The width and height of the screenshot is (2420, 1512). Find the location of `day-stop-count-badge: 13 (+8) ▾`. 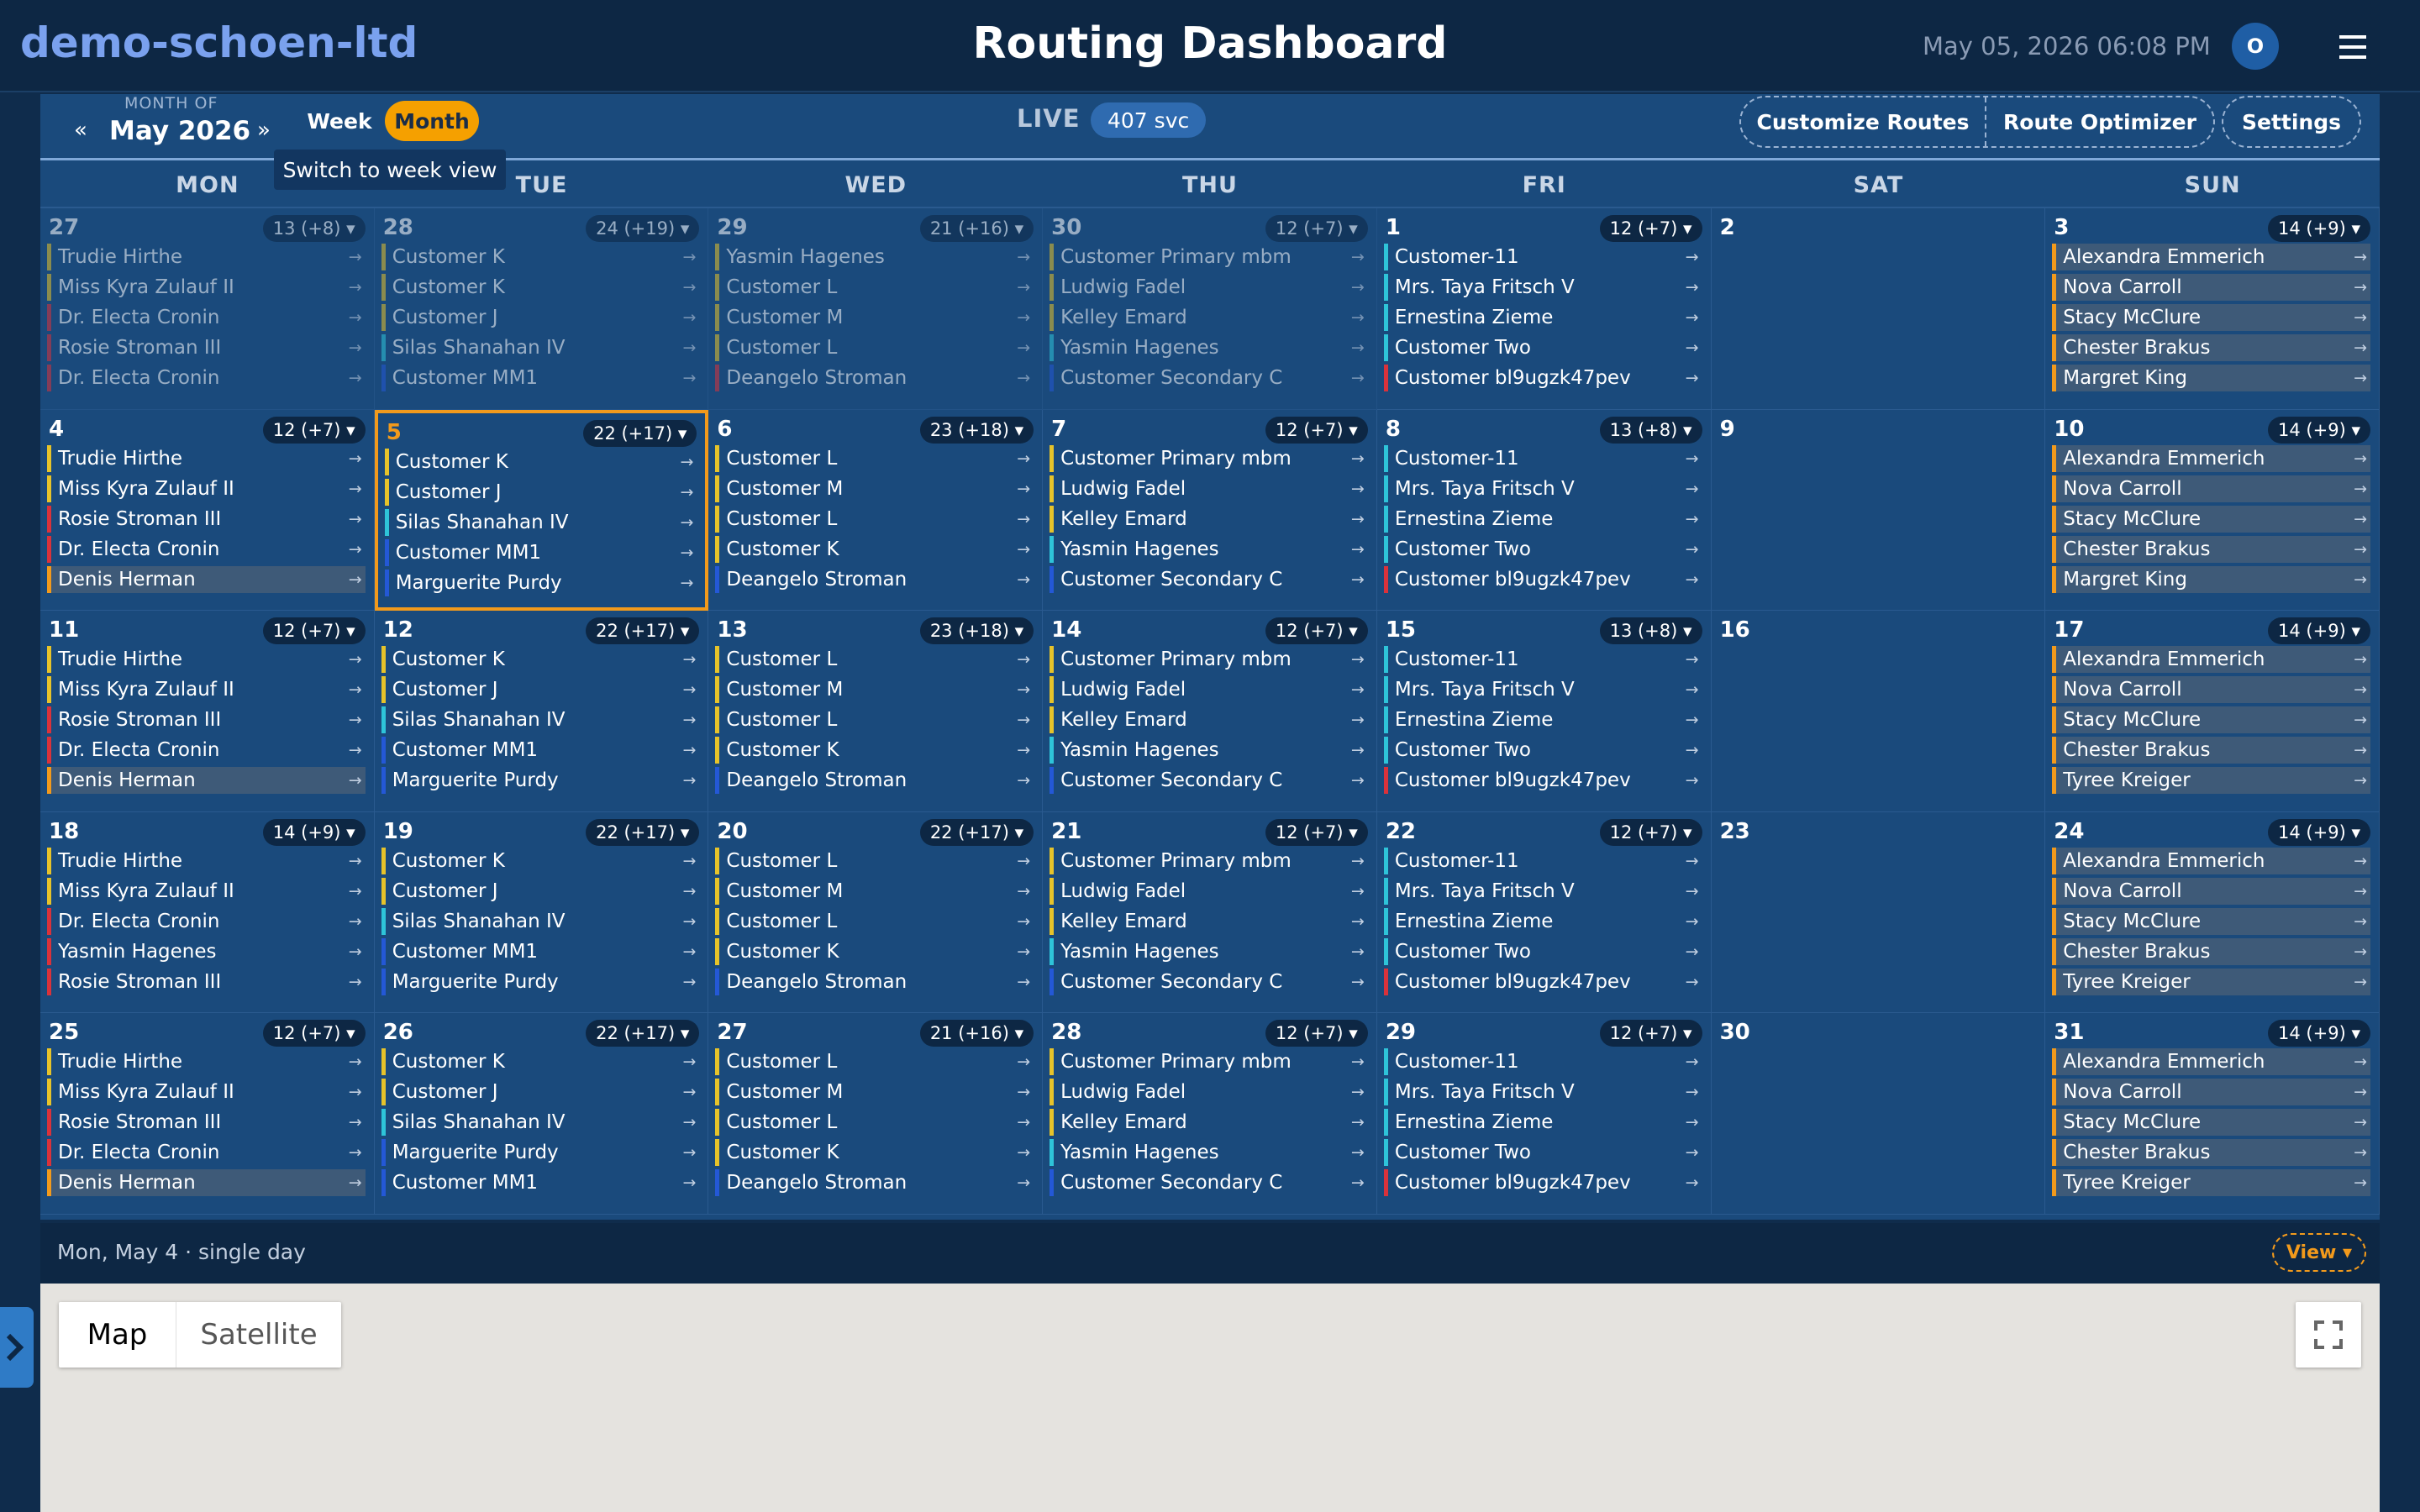

day-stop-count-badge: 13 (+8) ▾ is located at coordinates (1650, 430).